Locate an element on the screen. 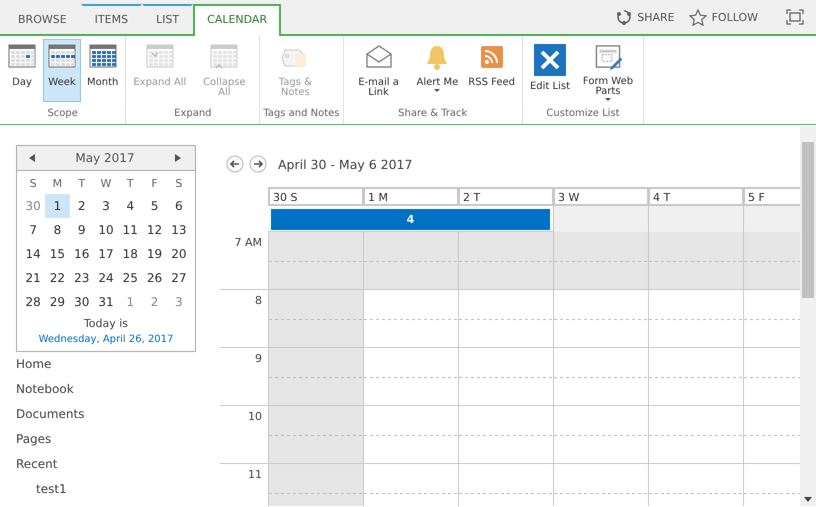 The height and width of the screenshot is (507, 816). next-month-icon is located at coordinates (177, 158).